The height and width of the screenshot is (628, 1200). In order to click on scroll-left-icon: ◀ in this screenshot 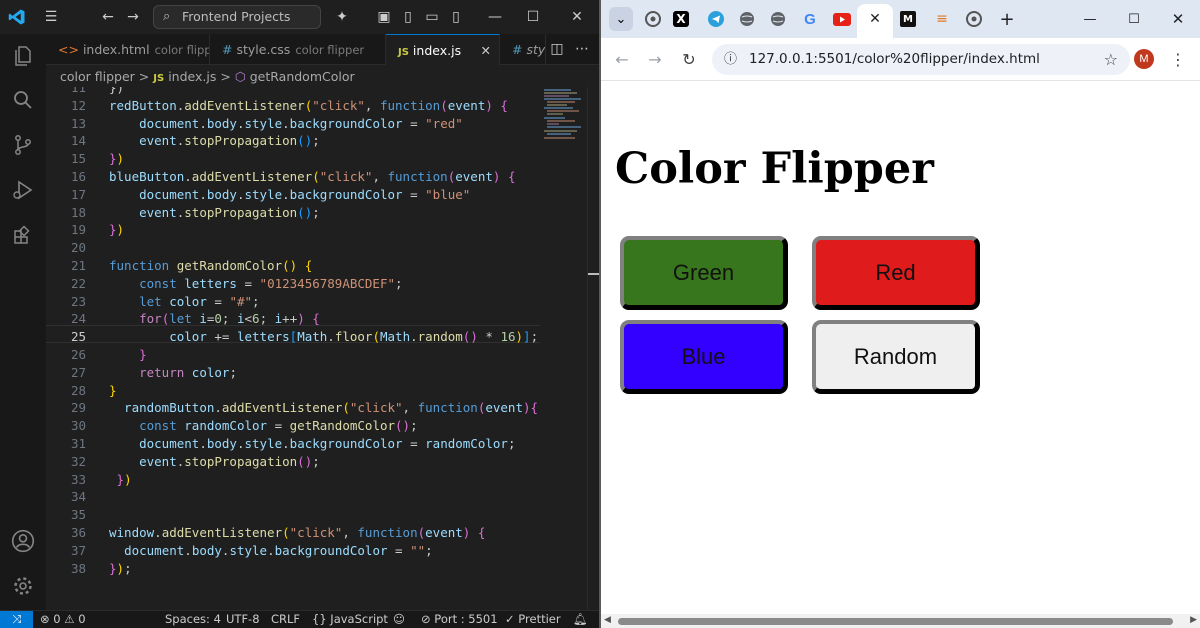, I will do `click(607, 620)`.